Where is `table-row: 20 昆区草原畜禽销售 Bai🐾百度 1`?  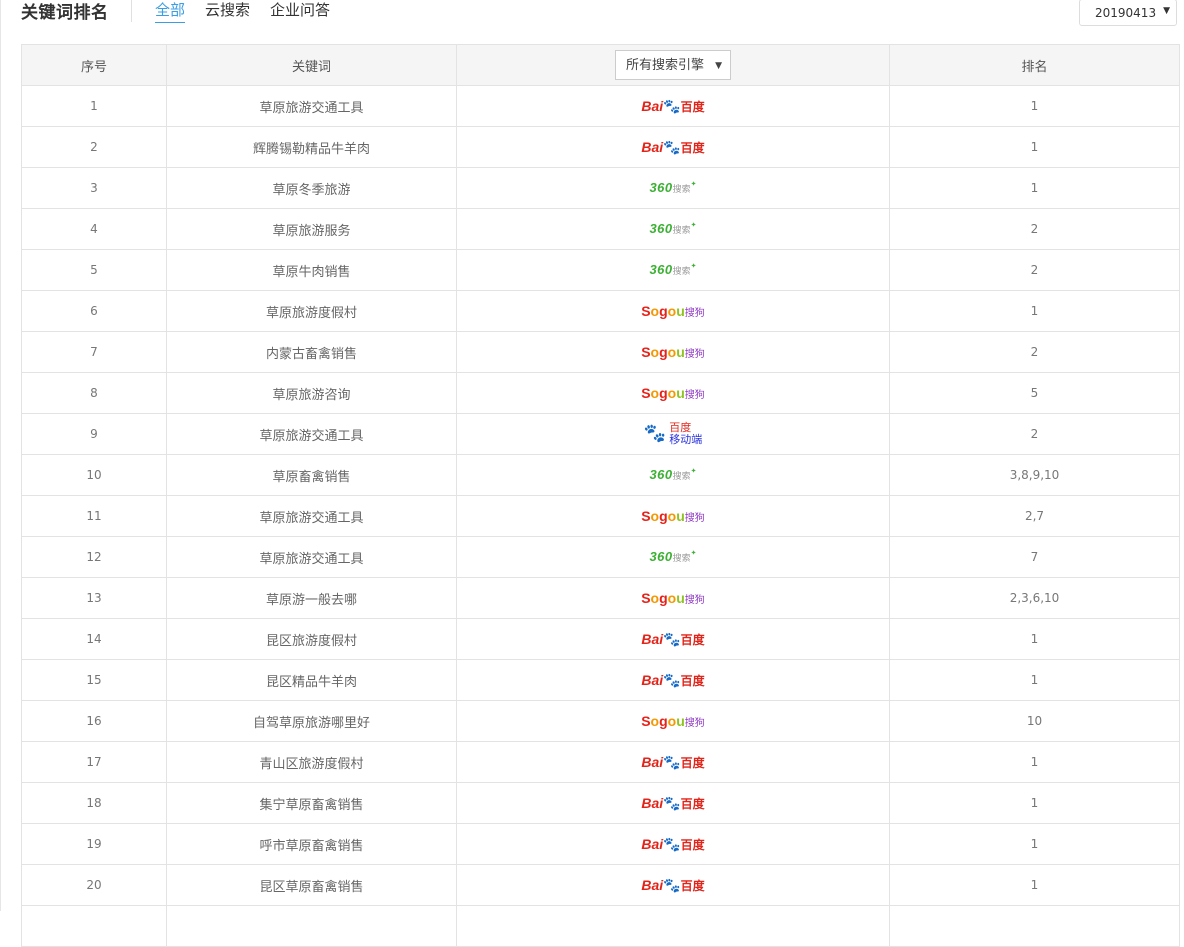 table-row: 20 昆区草原畜禽销售 Bai🐾百度 1 is located at coordinates (600, 885).